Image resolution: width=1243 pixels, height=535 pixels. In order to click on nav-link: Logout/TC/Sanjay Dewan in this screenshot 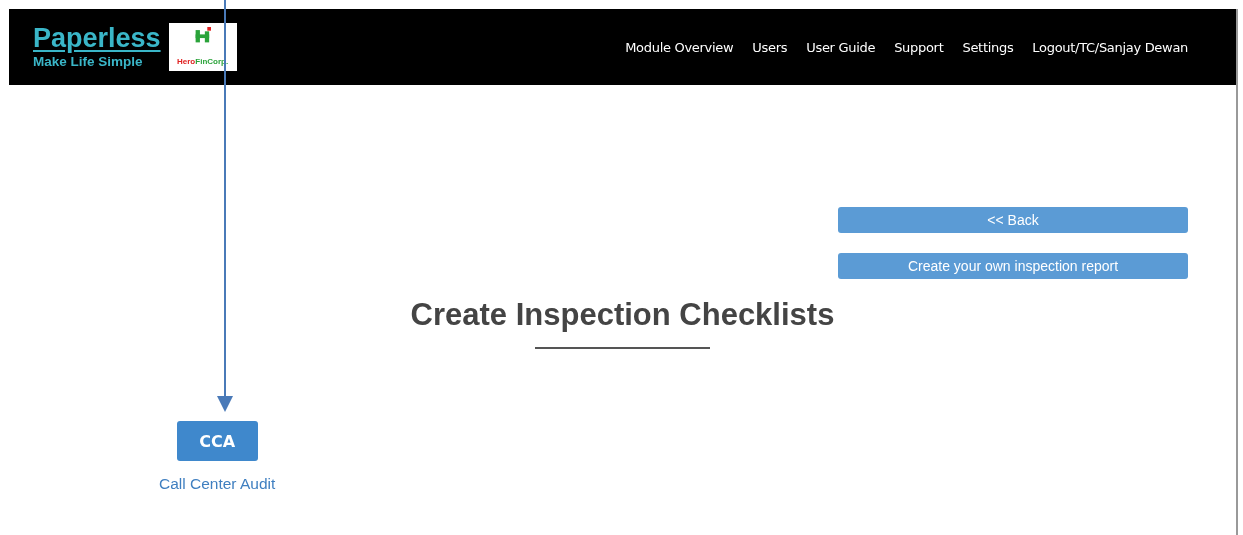, I will do `click(1110, 47)`.